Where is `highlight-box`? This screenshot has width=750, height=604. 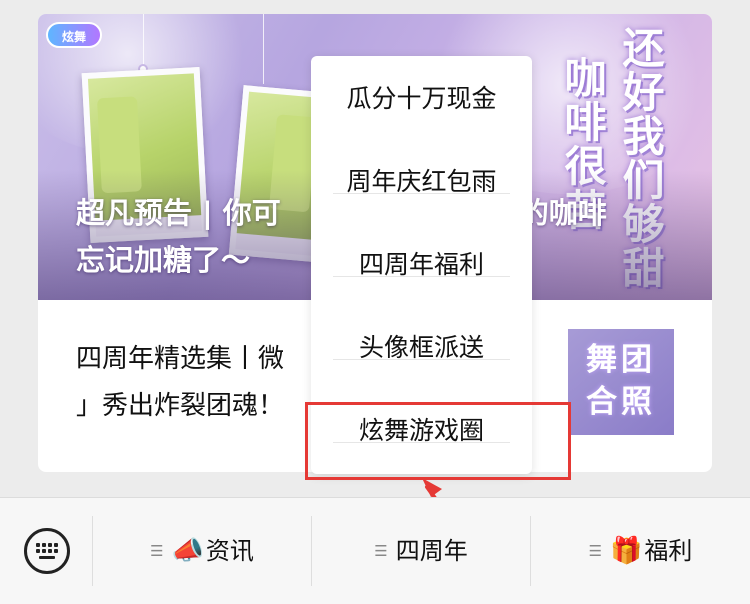 highlight-box is located at coordinates (438, 441).